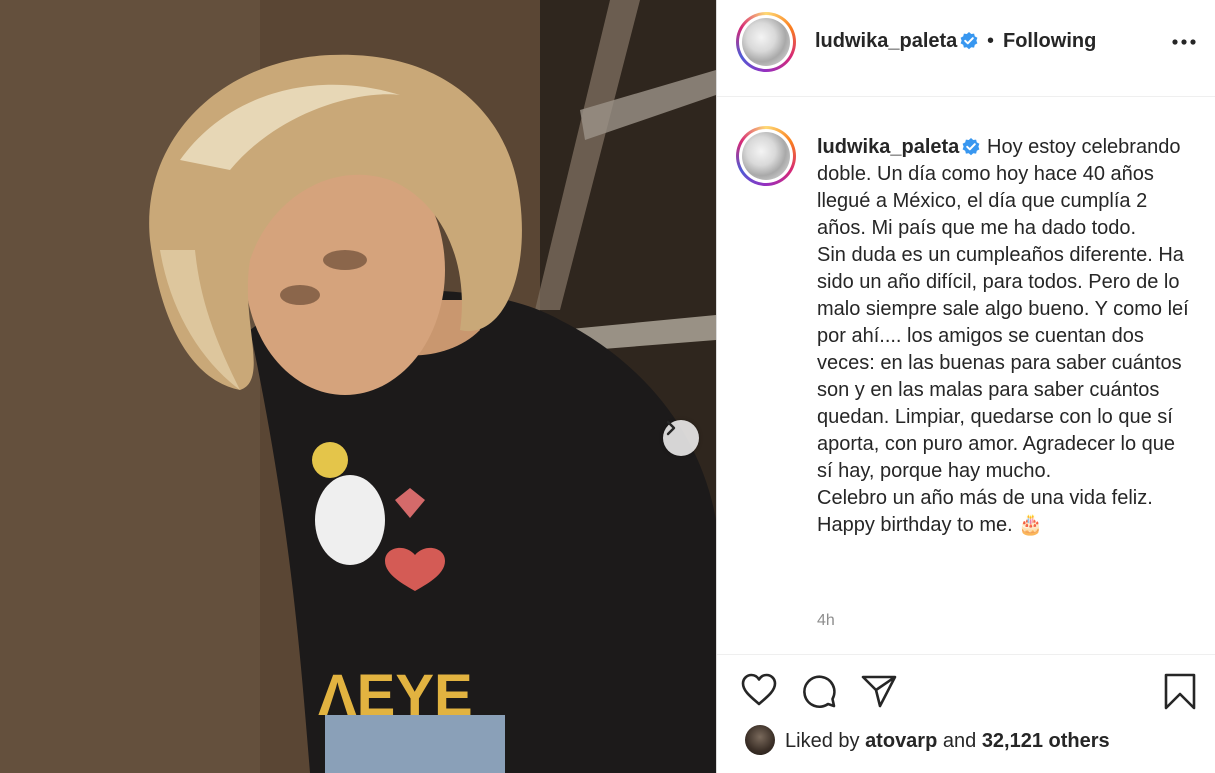 Image resolution: width=1215 pixels, height=773 pixels. Describe the element at coordinates (879, 691) in the screenshot. I see `paper-plane-icon` at that location.